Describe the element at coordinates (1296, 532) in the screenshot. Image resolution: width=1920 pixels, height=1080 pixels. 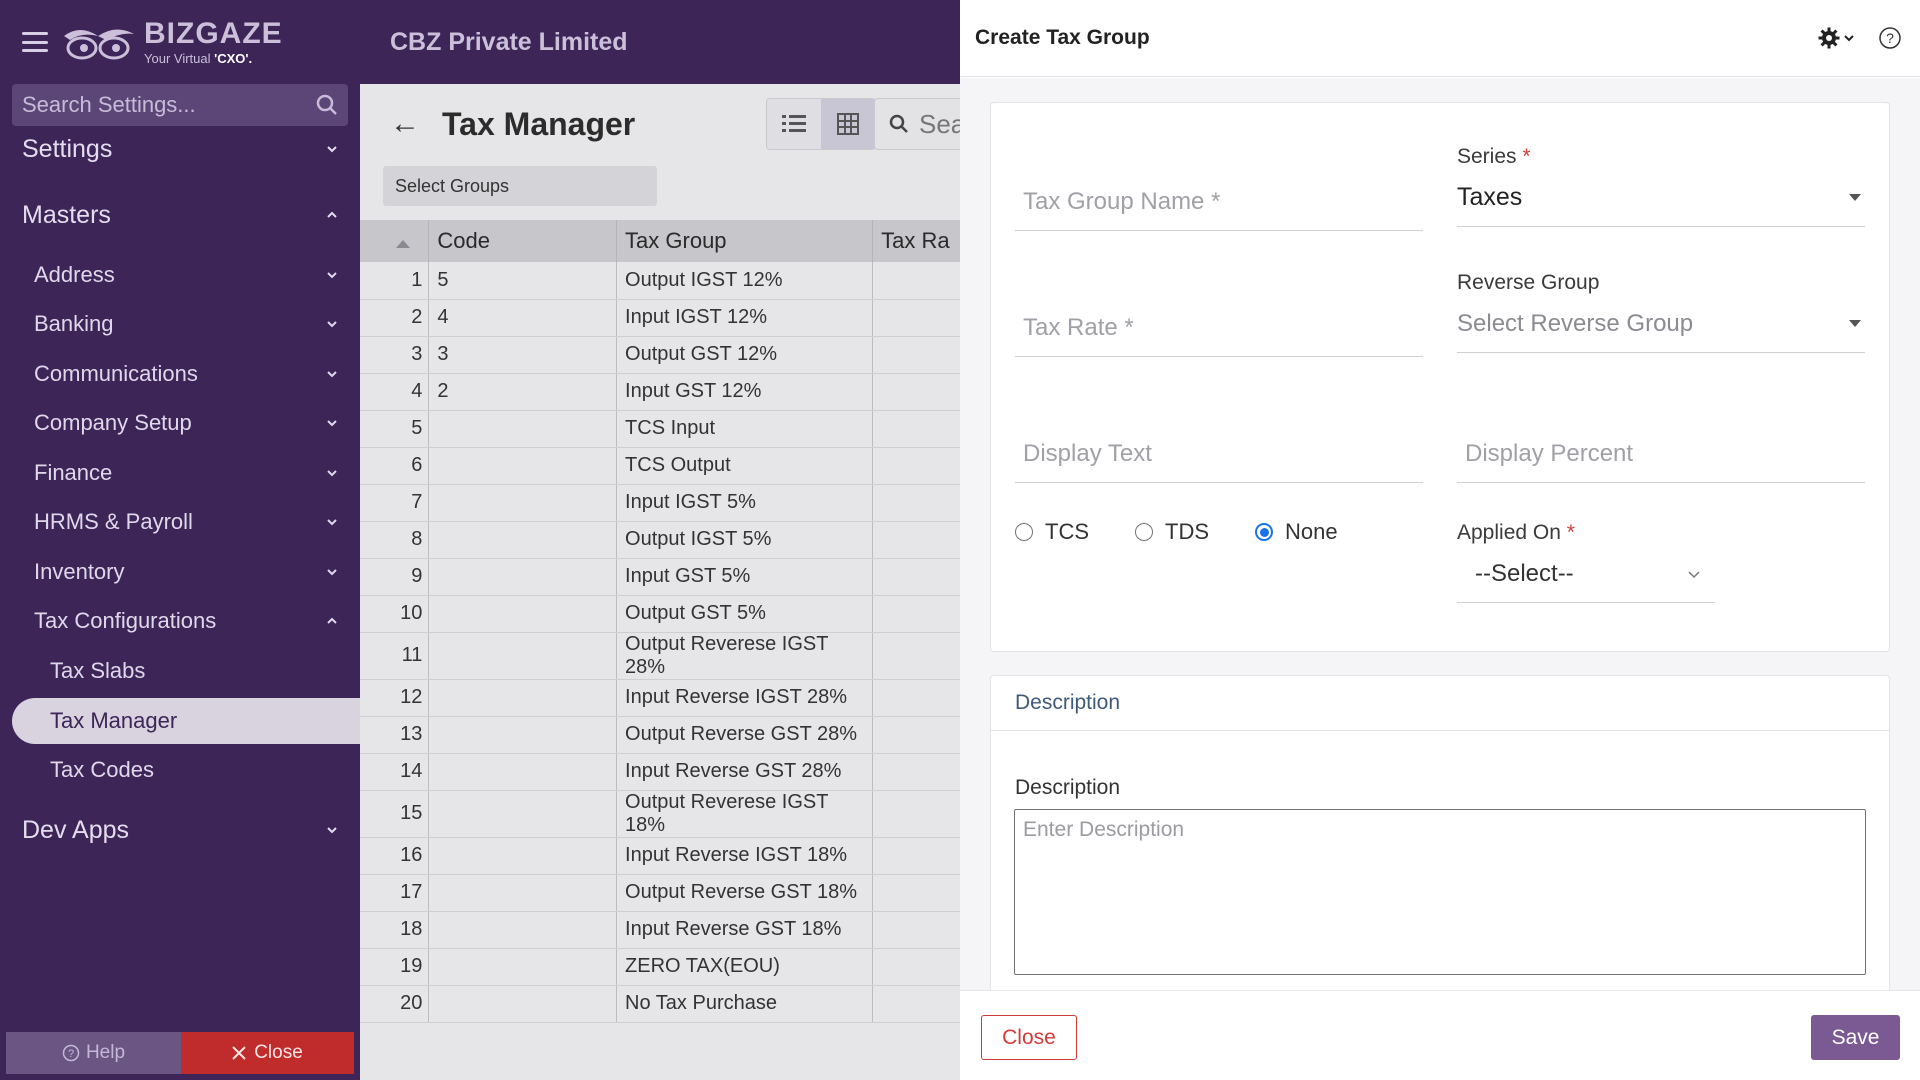
I see `radio-none: None` at that location.